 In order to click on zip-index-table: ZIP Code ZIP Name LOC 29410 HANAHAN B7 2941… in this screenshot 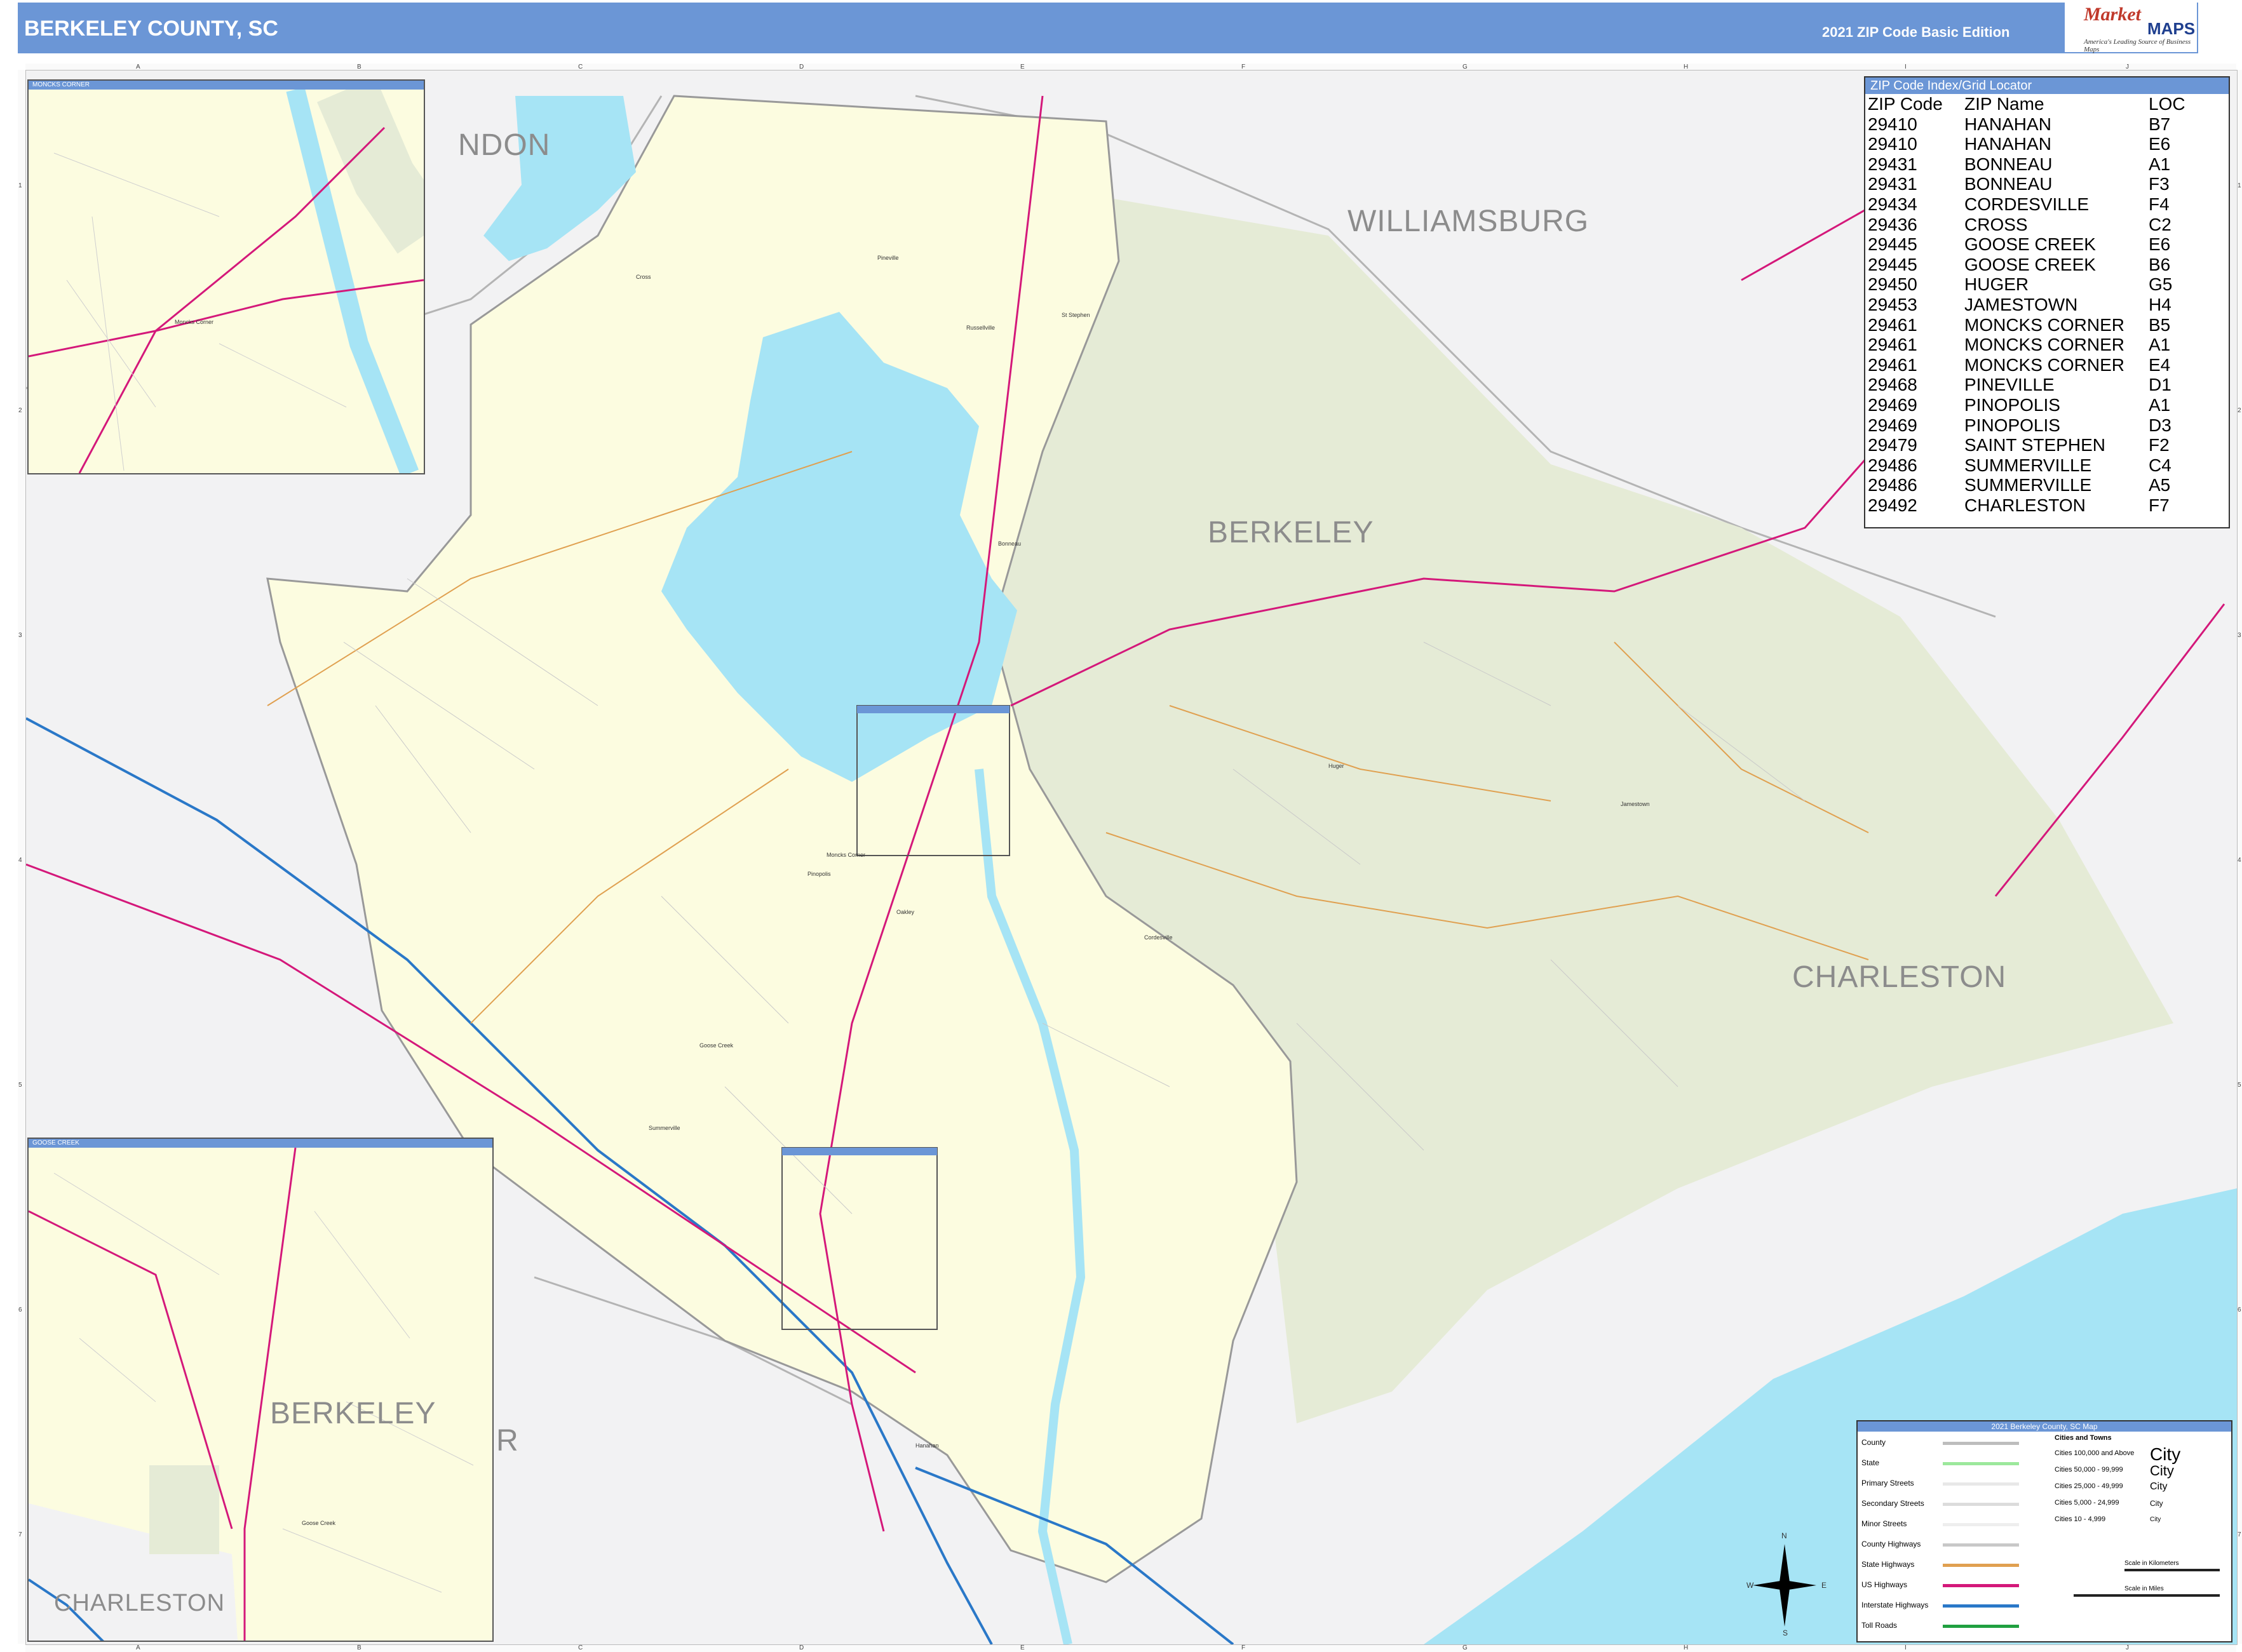, I will do `click(2026, 304)`.